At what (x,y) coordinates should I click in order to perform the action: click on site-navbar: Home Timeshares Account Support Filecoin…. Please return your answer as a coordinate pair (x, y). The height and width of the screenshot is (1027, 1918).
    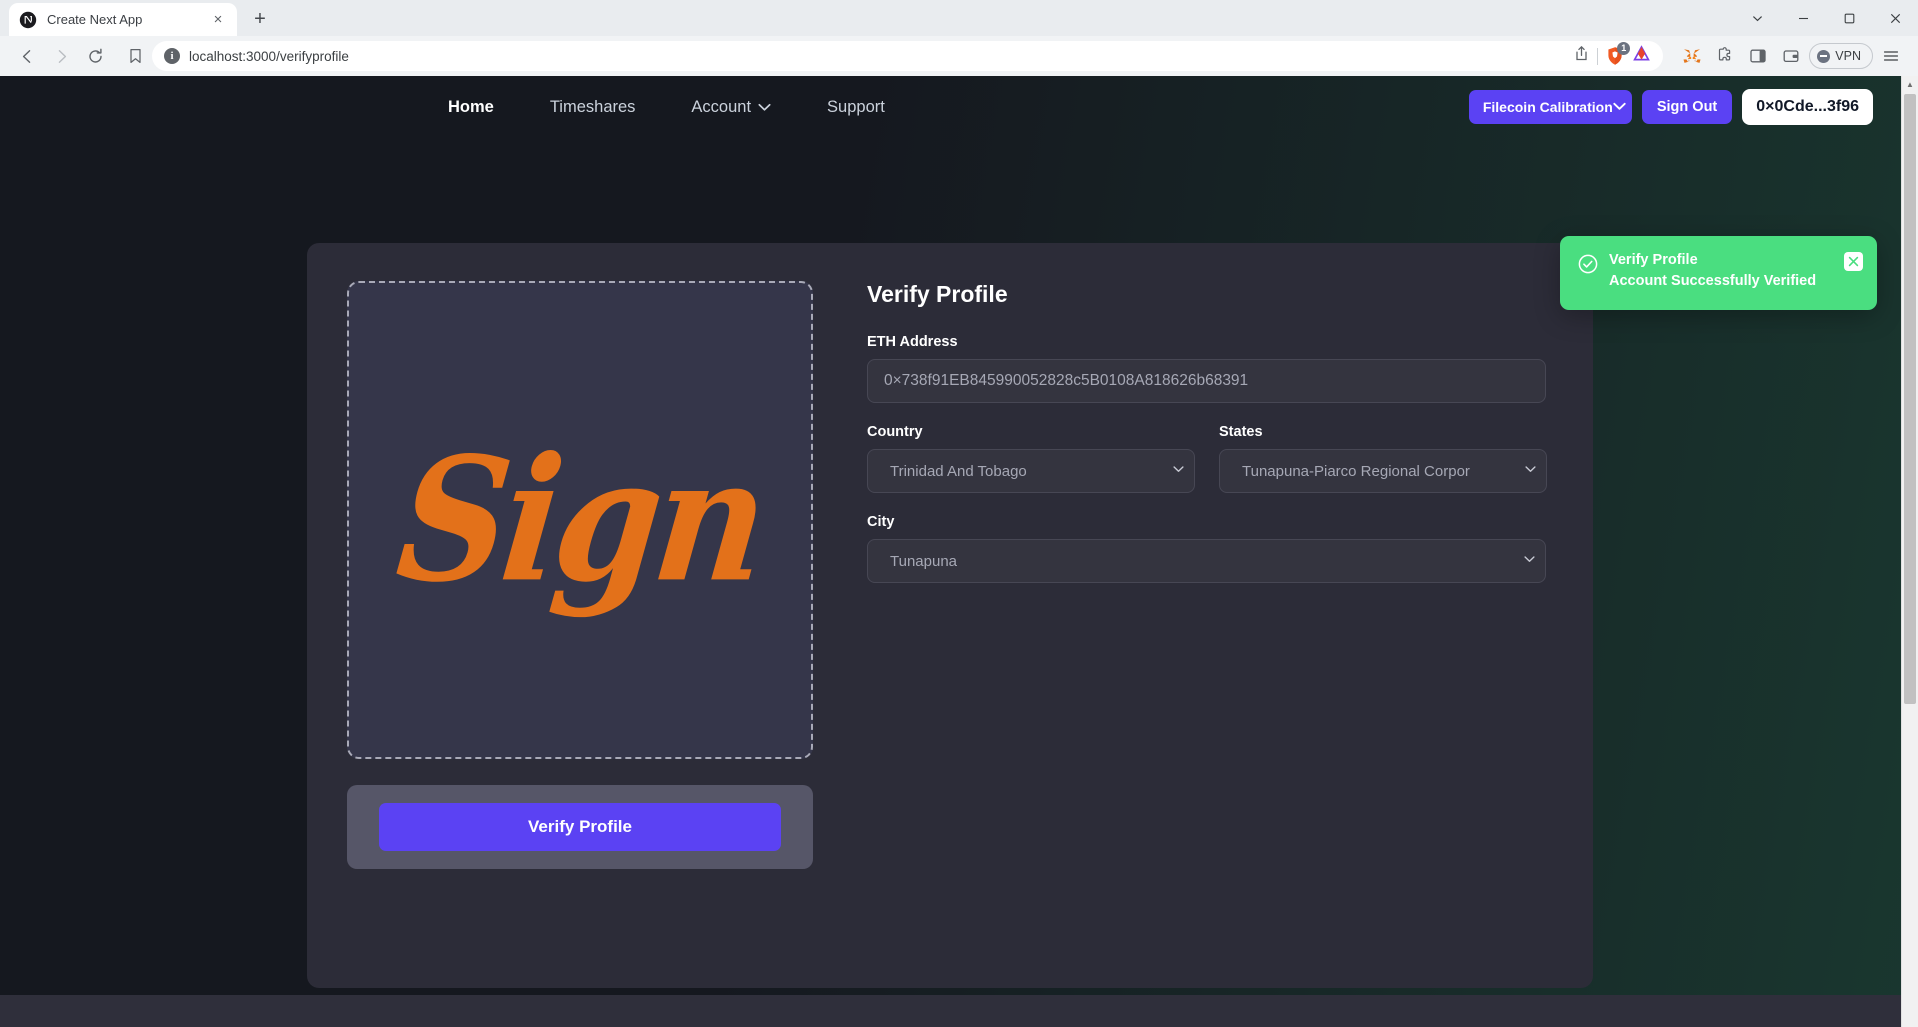
    Looking at the image, I should click on (950, 107).